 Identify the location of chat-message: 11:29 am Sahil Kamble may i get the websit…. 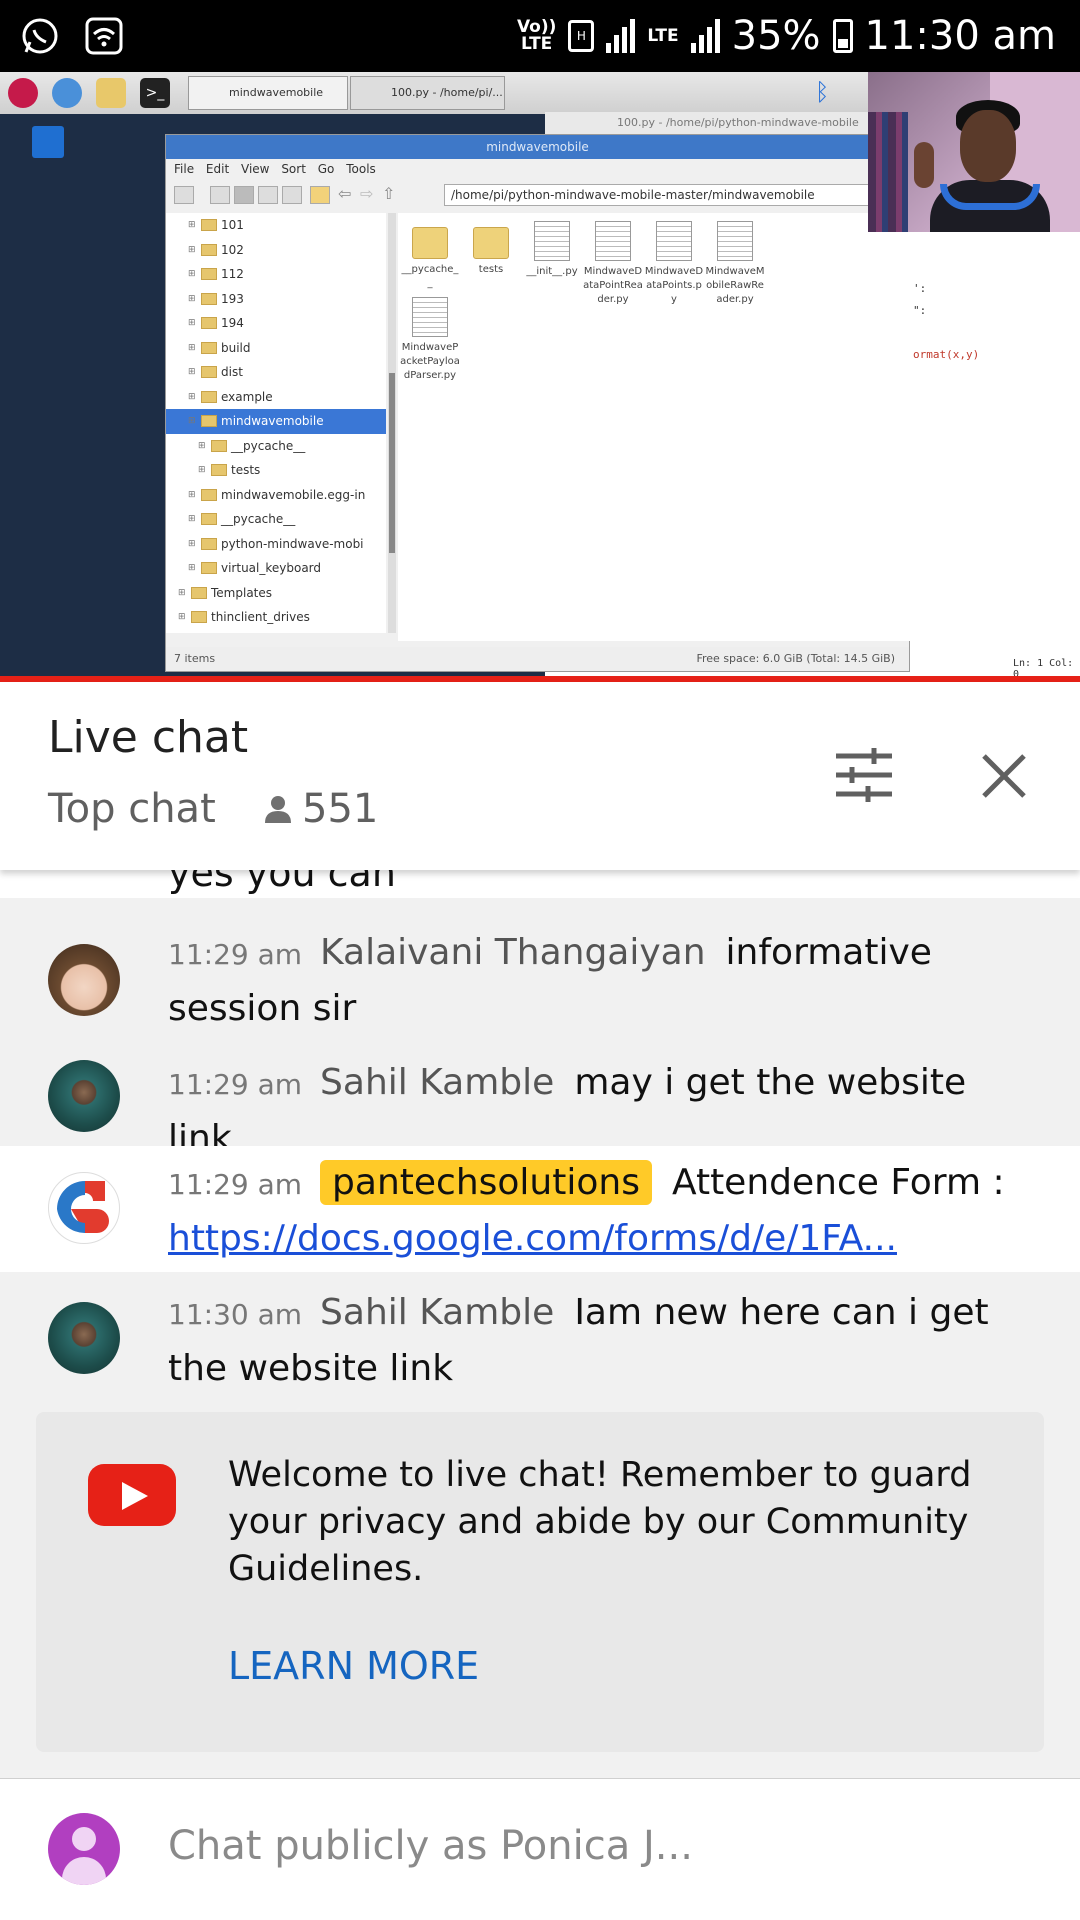
(540, 1100).